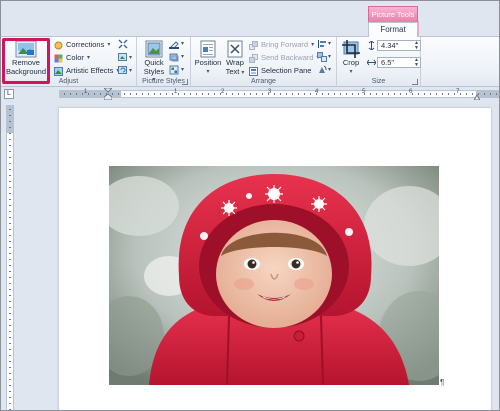 The width and height of the screenshot is (500, 411). What do you see at coordinates (371, 45) in the screenshot?
I see `shape-height-icon` at bounding box center [371, 45].